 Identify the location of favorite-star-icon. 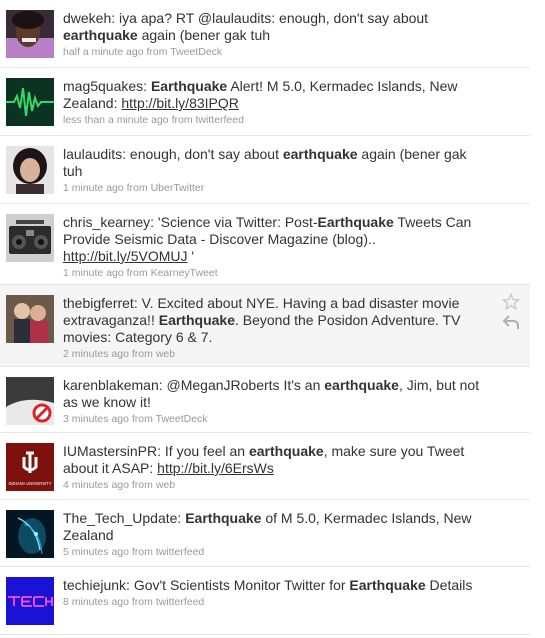
(511, 302).